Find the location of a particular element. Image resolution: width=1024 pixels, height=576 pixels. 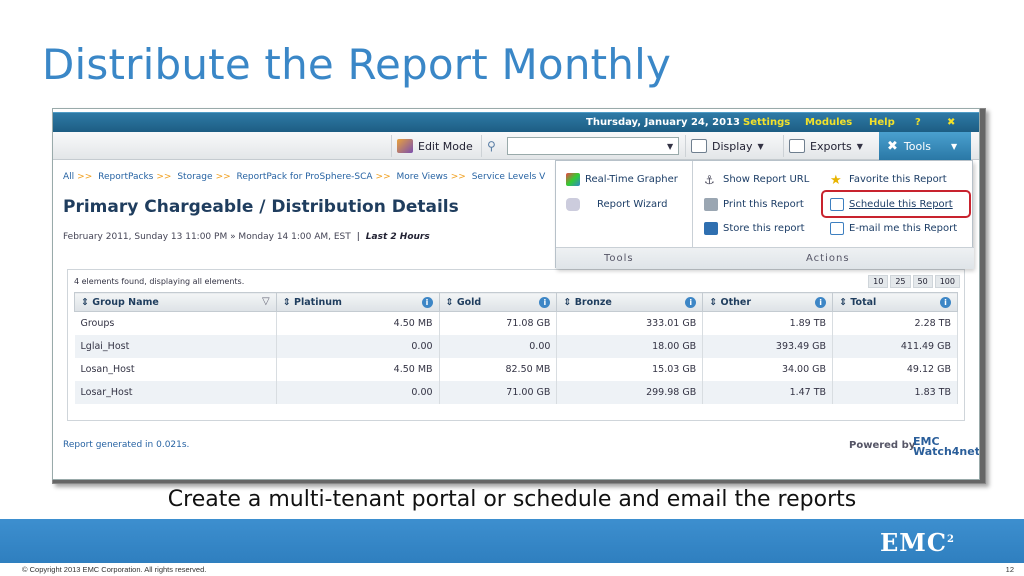

tools-label: Tools is located at coordinates (917, 146).